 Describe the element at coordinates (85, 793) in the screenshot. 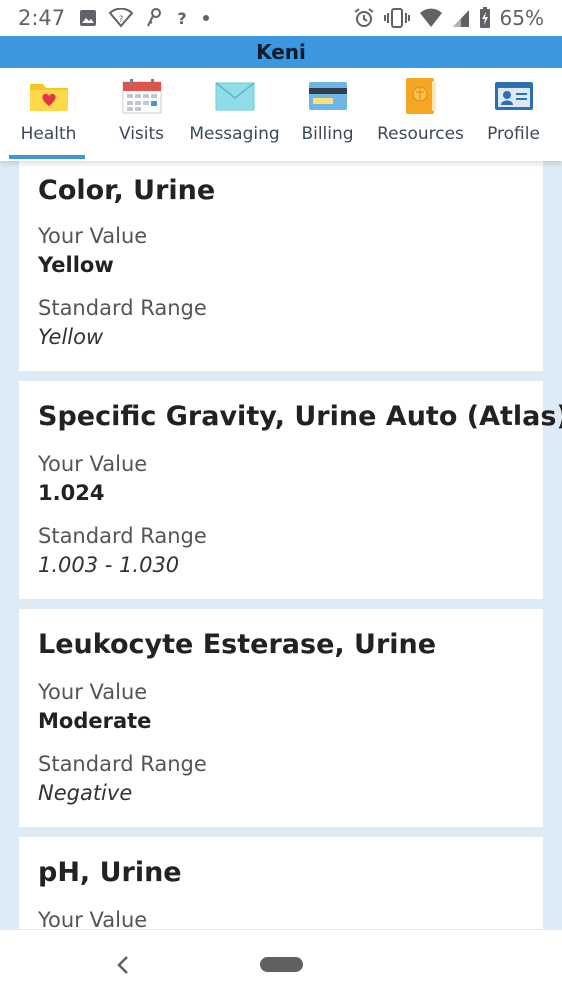

I see `standard-range: Negative` at that location.